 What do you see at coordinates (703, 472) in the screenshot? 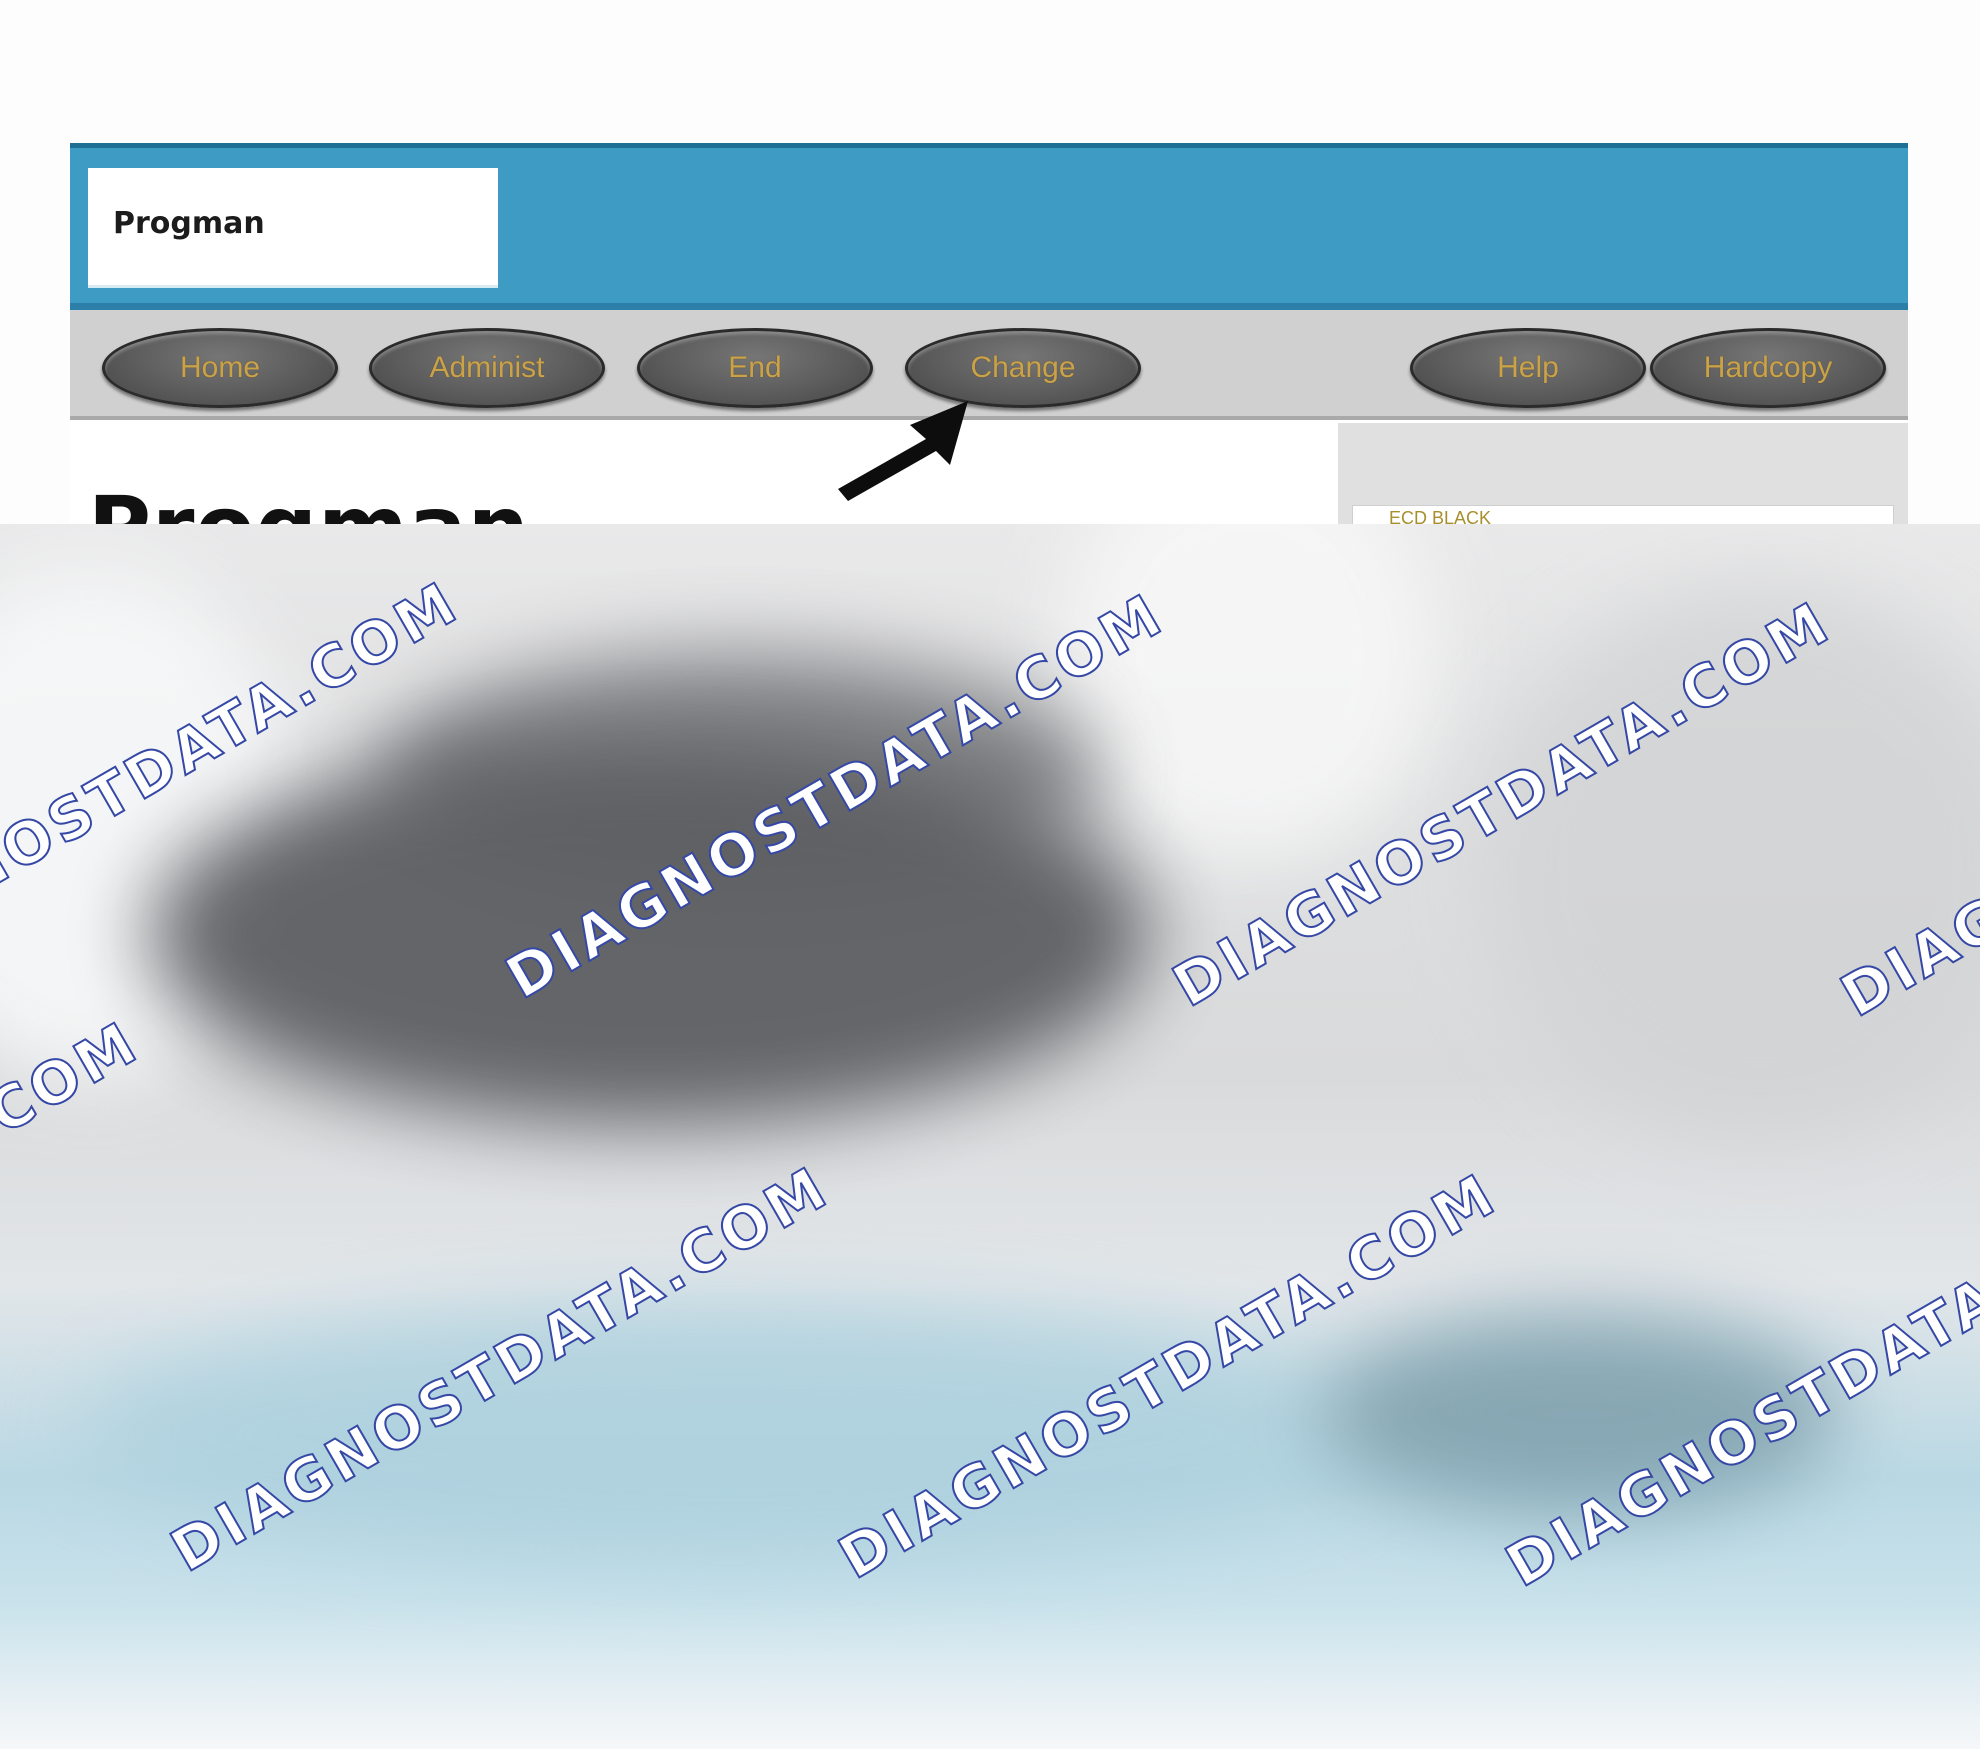
I see `main-content: Progman` at bounding box center [703, 472].